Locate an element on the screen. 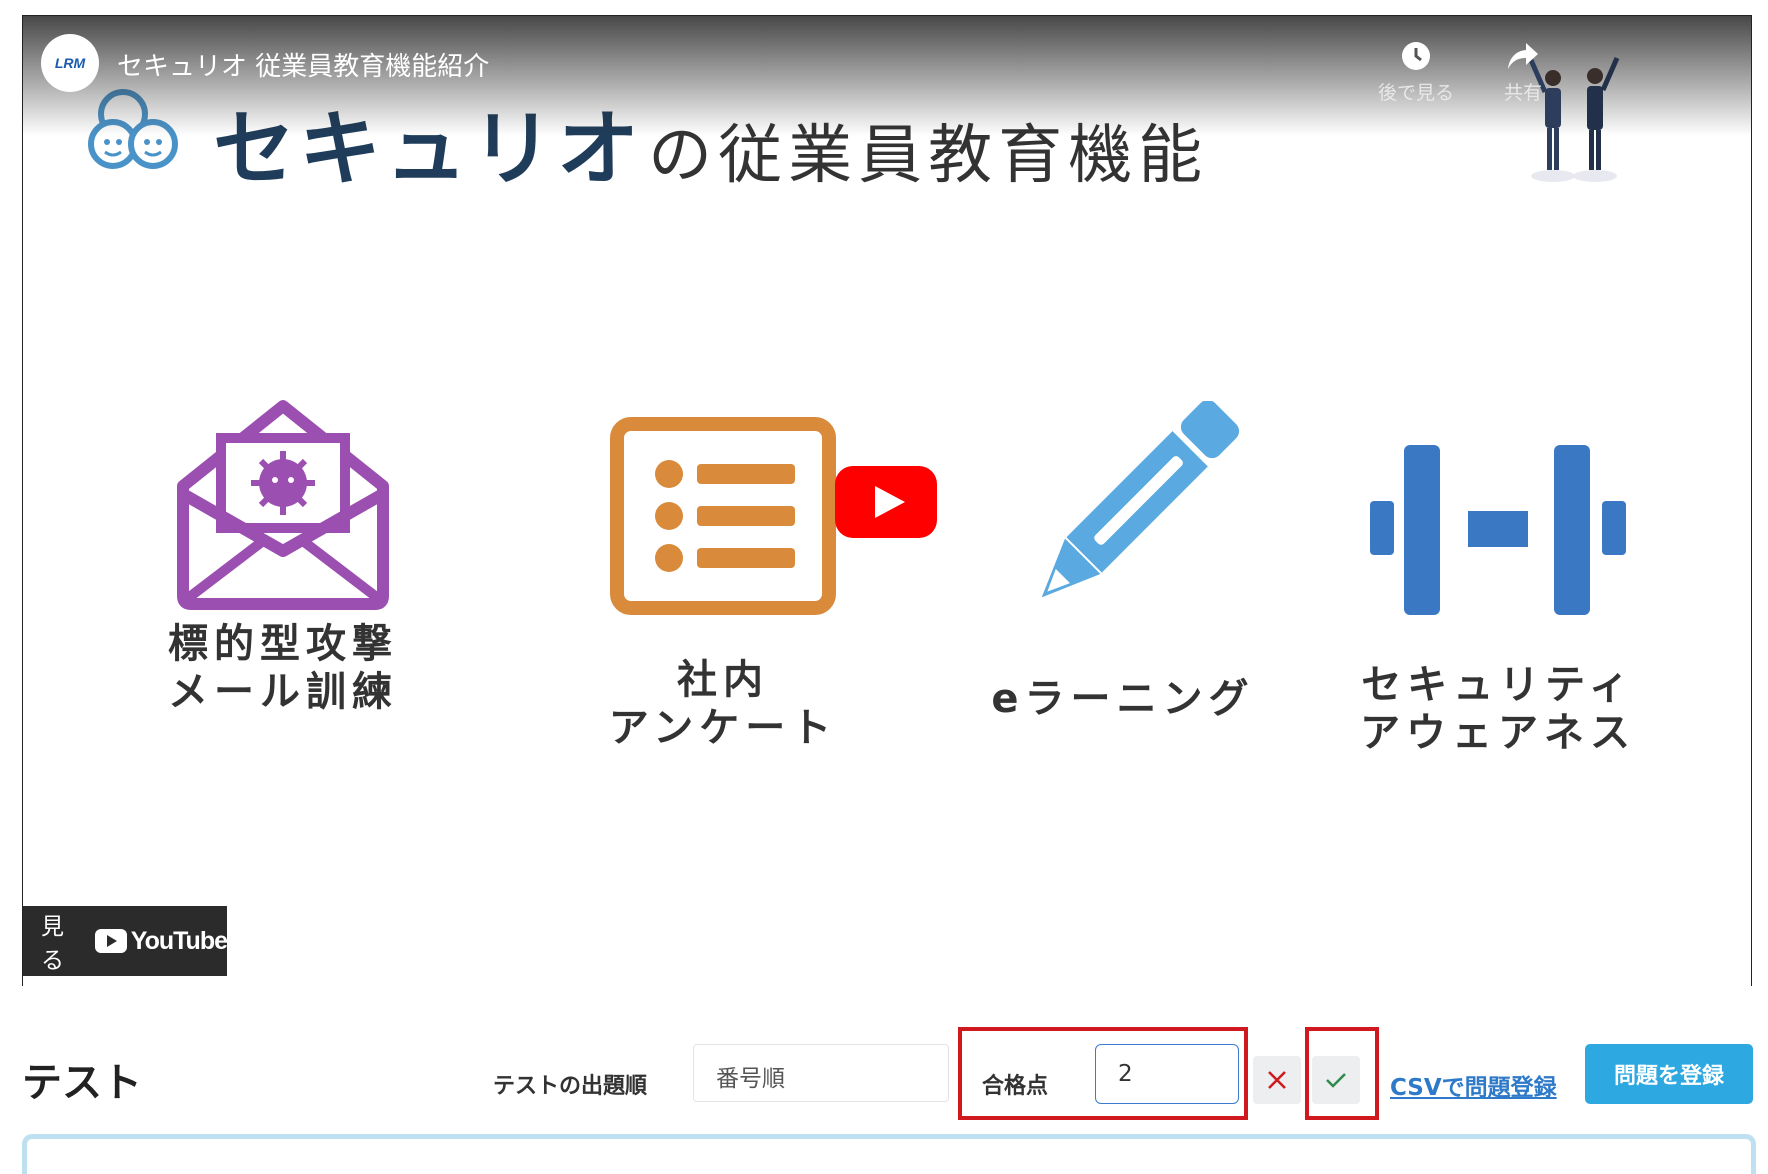  youtube-play-icon is located at coordinates (886, 502).